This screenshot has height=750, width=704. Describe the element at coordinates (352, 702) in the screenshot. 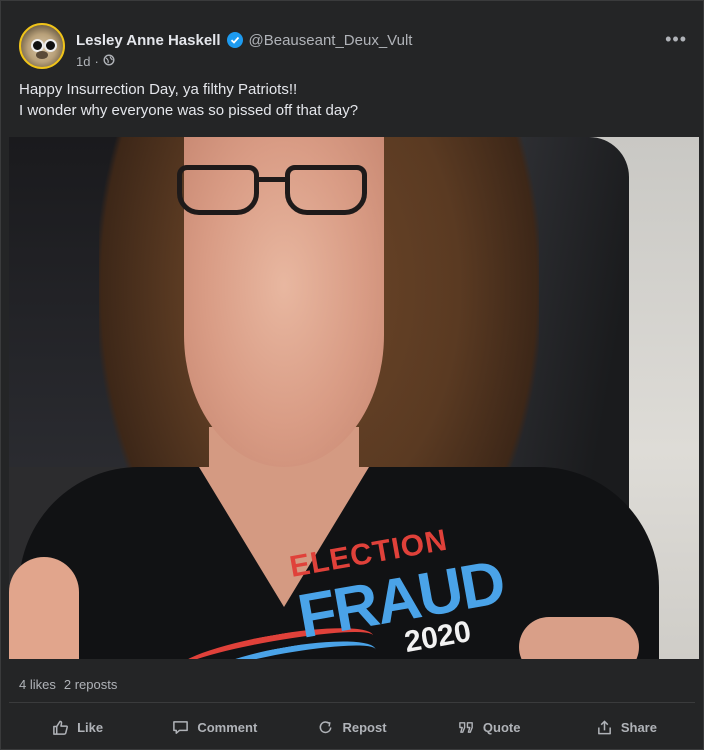

I see `divider` at that location.